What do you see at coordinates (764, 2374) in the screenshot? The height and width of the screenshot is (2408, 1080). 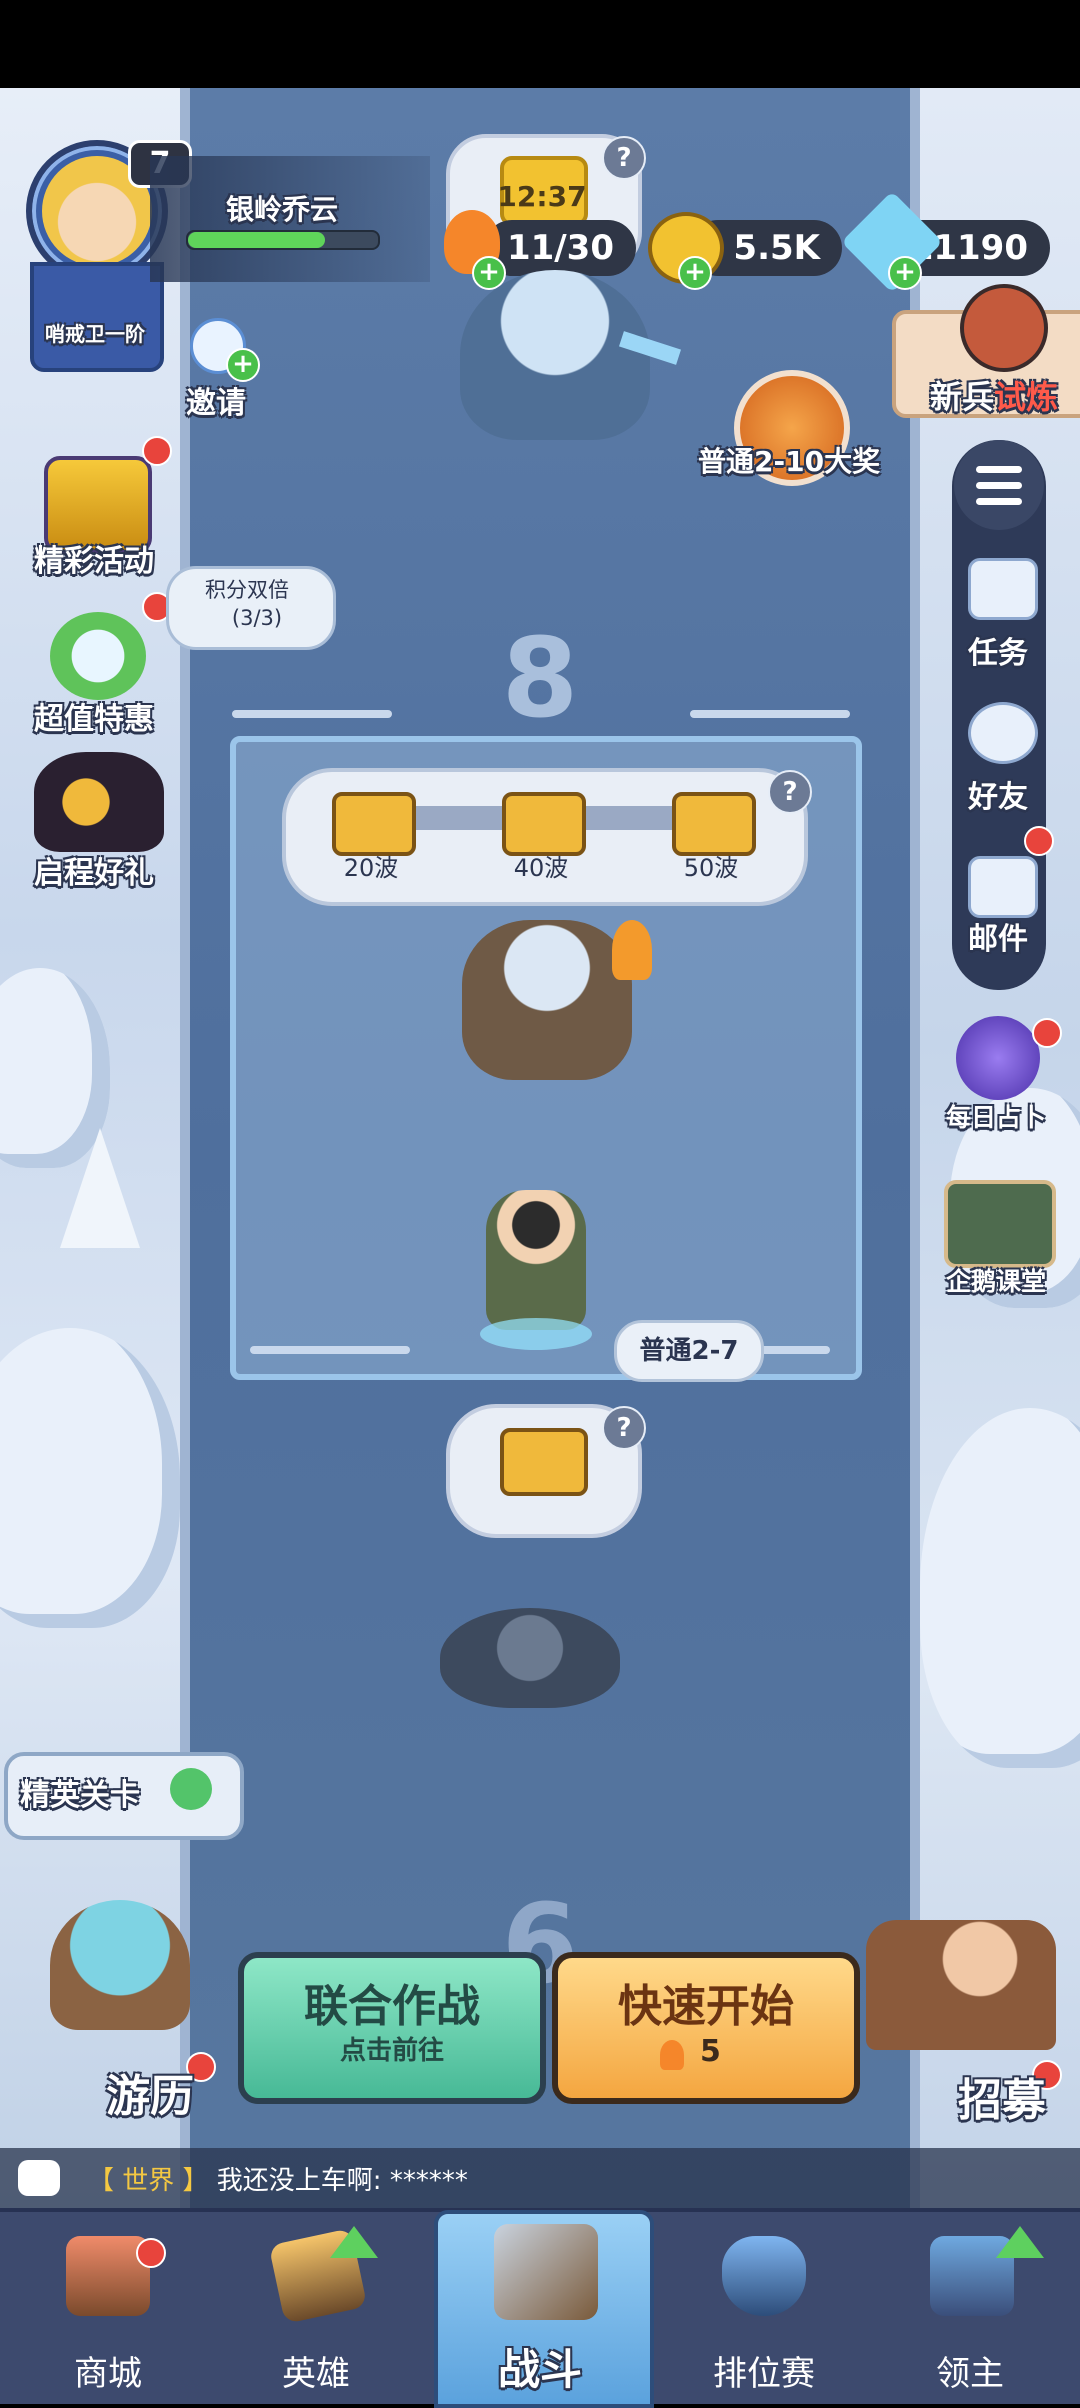 I see `nav-label-ranked: 排位赛` at bounding box center [764, 2374].